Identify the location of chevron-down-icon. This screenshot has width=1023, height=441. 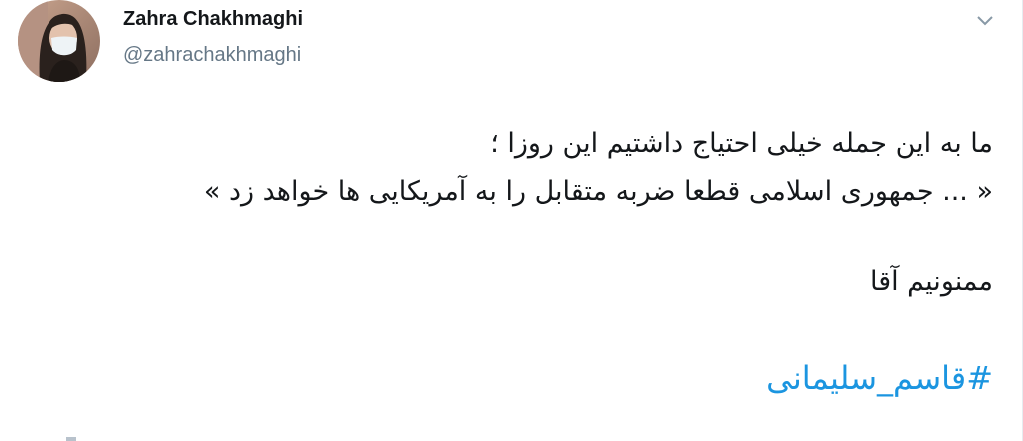
(985, 21).